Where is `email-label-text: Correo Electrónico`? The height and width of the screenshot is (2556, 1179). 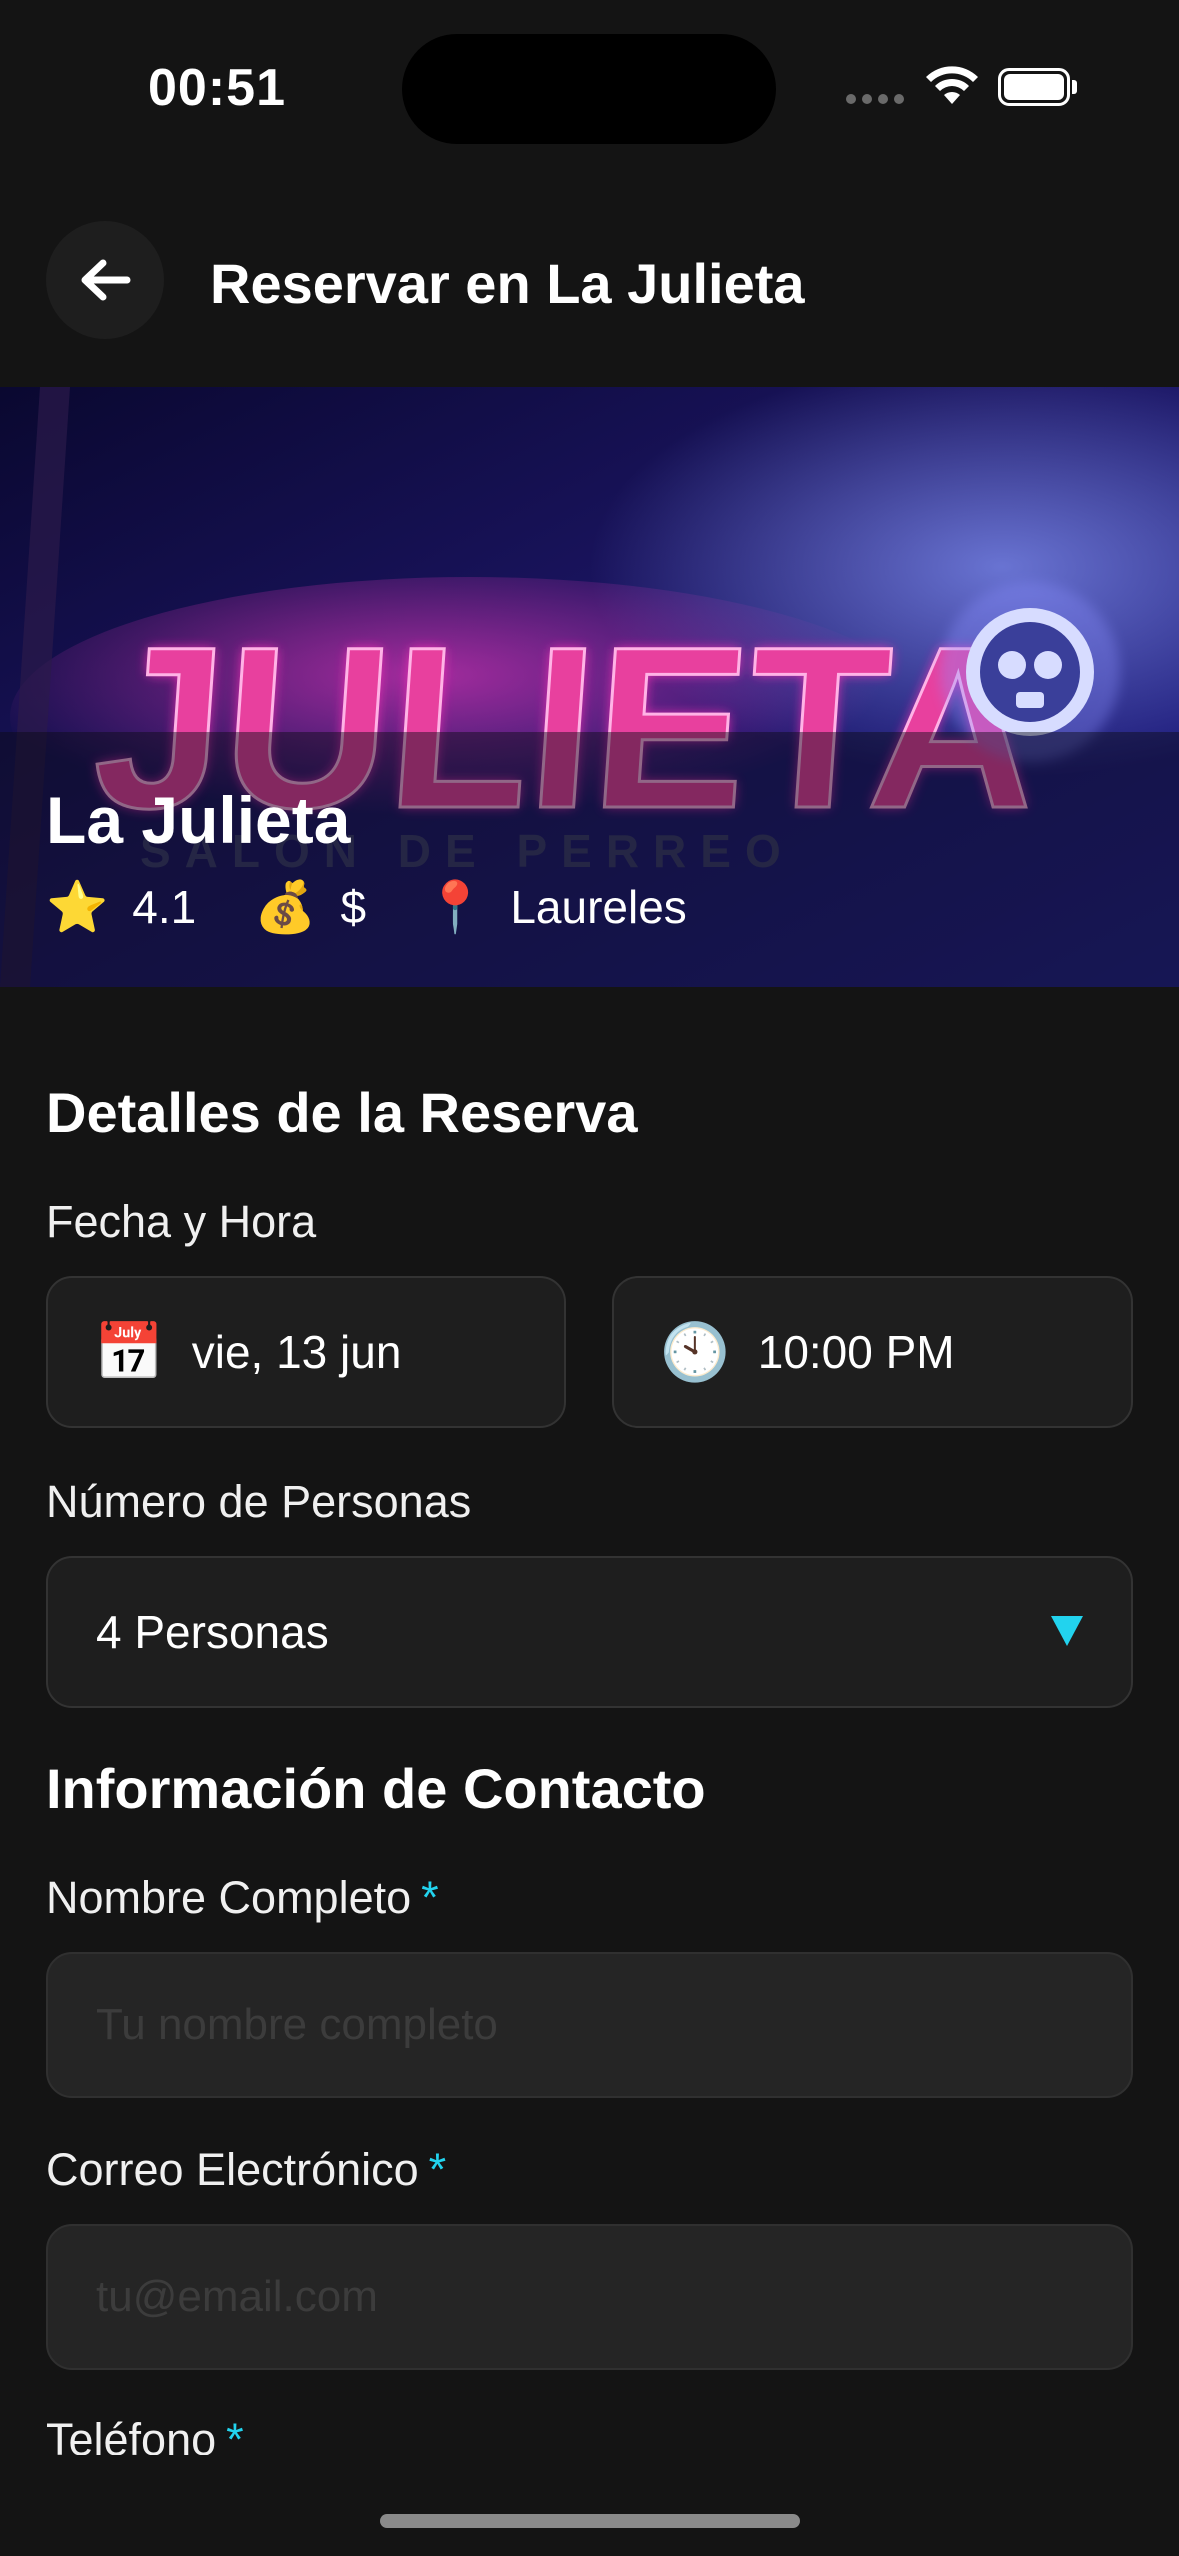
email-label-text: Correo Electrónico is located at coordinates (232, 2169).